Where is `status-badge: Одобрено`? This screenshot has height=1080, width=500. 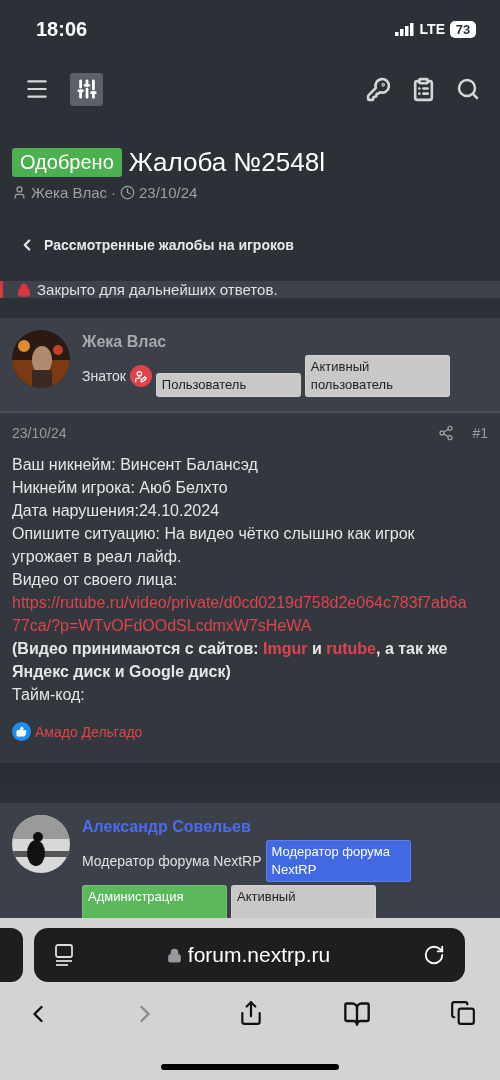 status-badge: Одобрено is located at coordinates (67, 162).